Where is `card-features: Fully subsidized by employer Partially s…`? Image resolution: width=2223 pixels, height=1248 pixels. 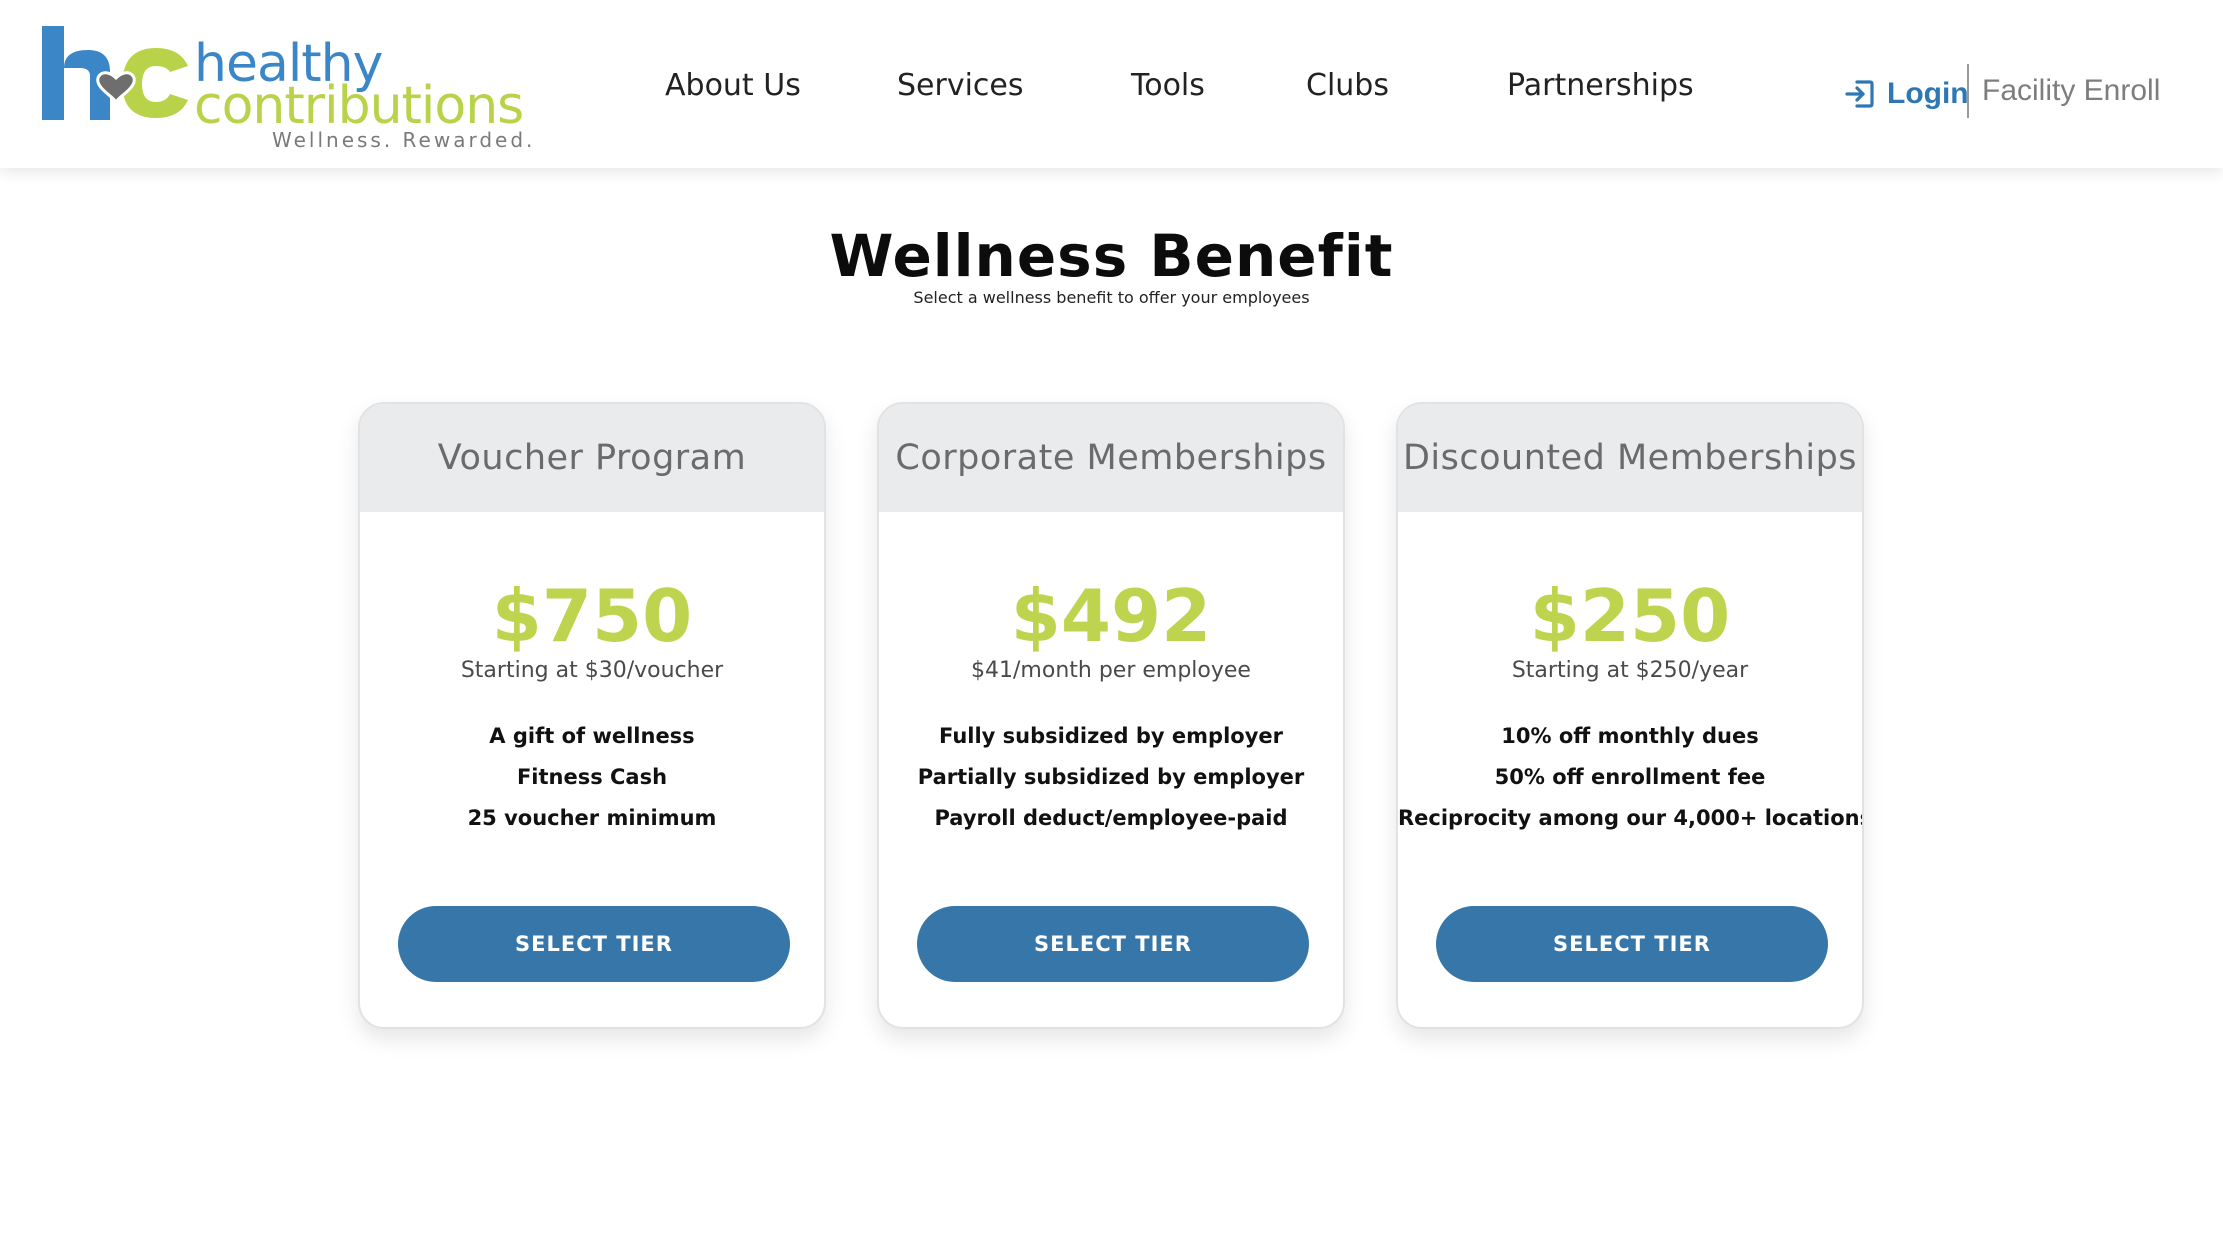
card-features: Fully subsidized by employer Partially s… is located at coordinates (1111, 777).